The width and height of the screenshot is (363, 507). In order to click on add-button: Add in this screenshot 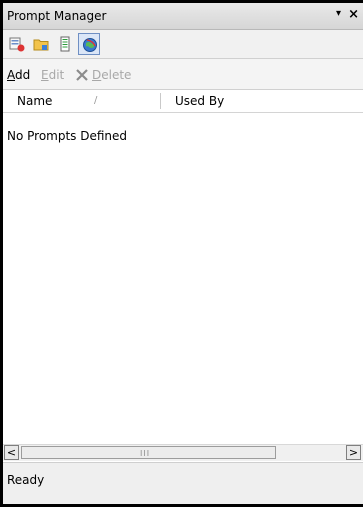, I will do `click(18, 75)`.